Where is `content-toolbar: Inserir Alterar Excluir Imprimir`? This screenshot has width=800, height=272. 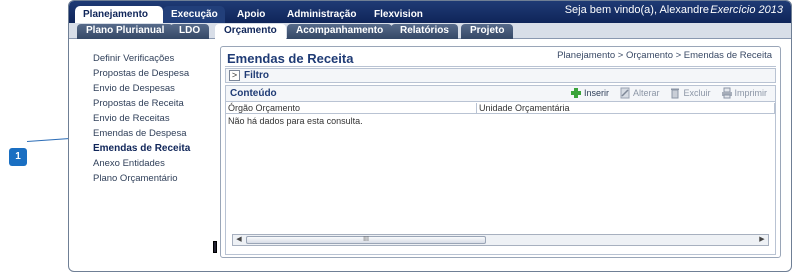
content-toolbar: Inserir Alterar Excluir Imprimir is located at coordinates (668, 93).